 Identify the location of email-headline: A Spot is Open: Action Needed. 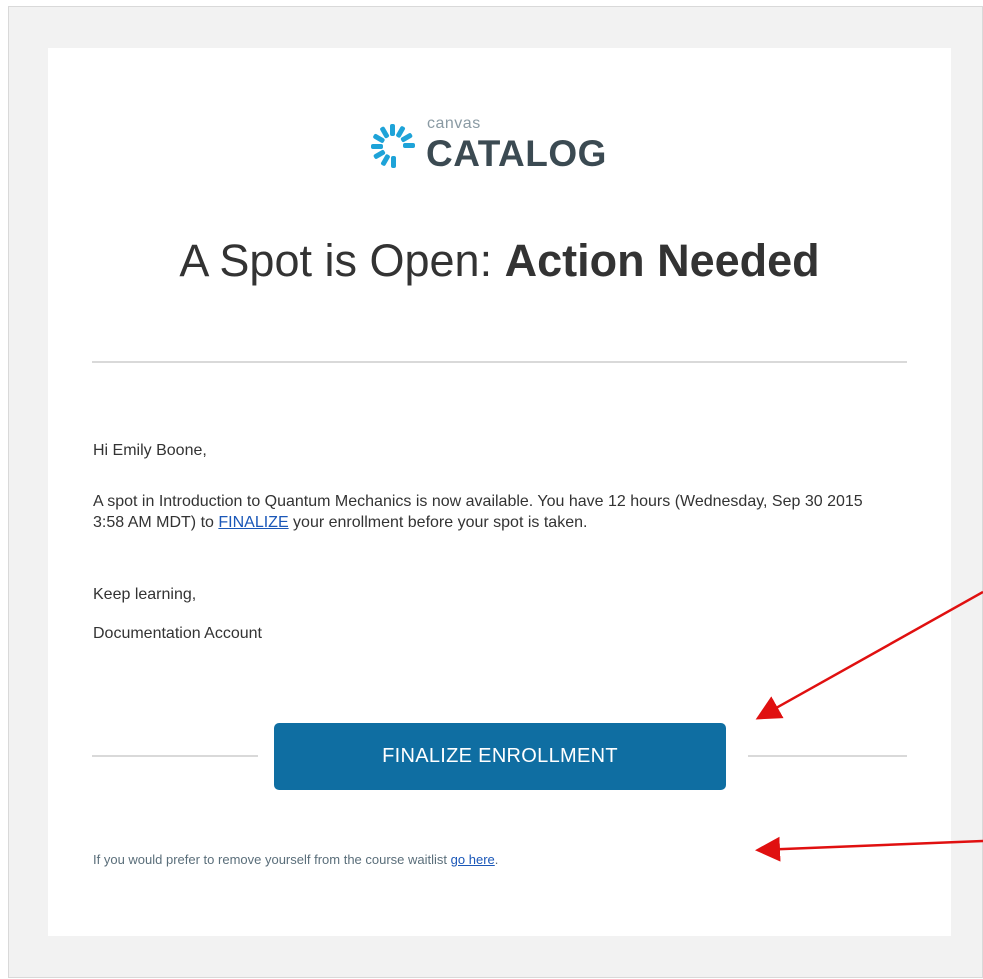
(499, 261).